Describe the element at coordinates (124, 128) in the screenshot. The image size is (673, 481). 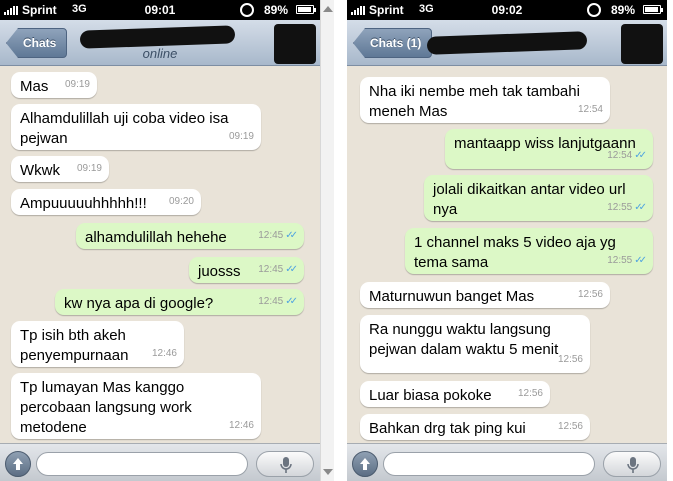
I see `message-text: Alhamdulillah uji coba video isa pejwan` at that location.